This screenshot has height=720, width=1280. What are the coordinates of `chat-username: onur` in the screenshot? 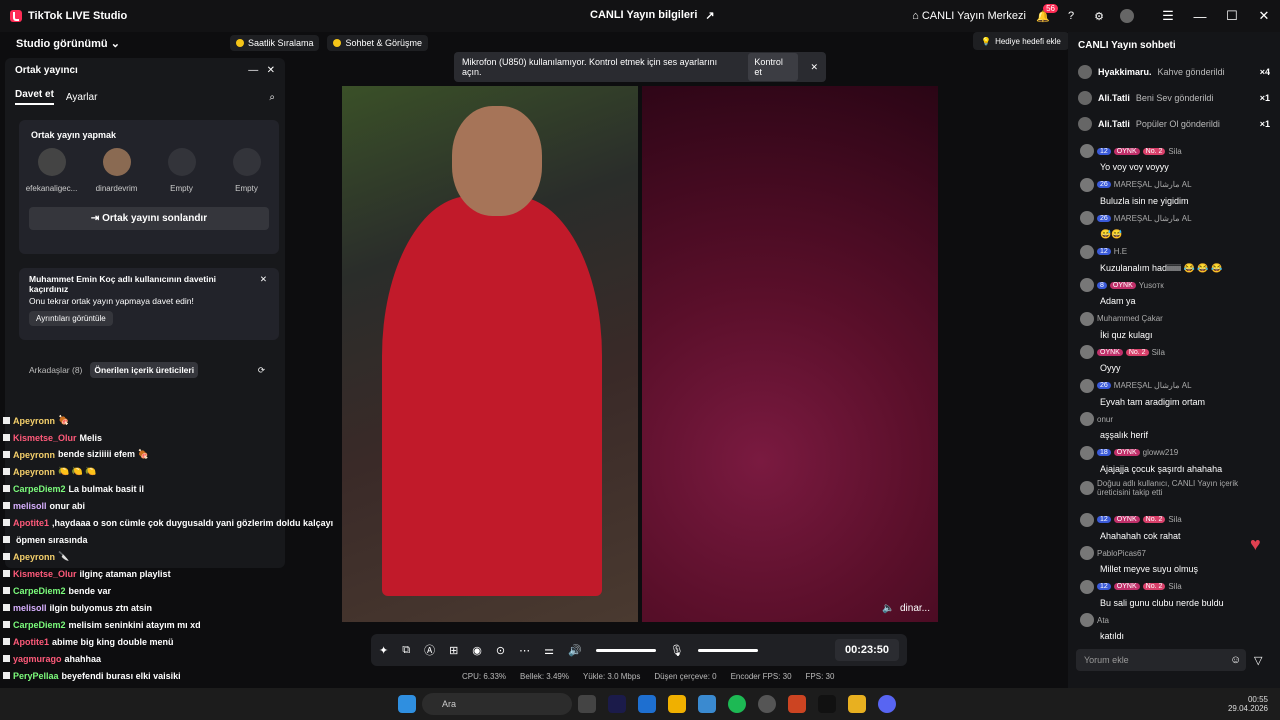 It's located at (1105, 419).